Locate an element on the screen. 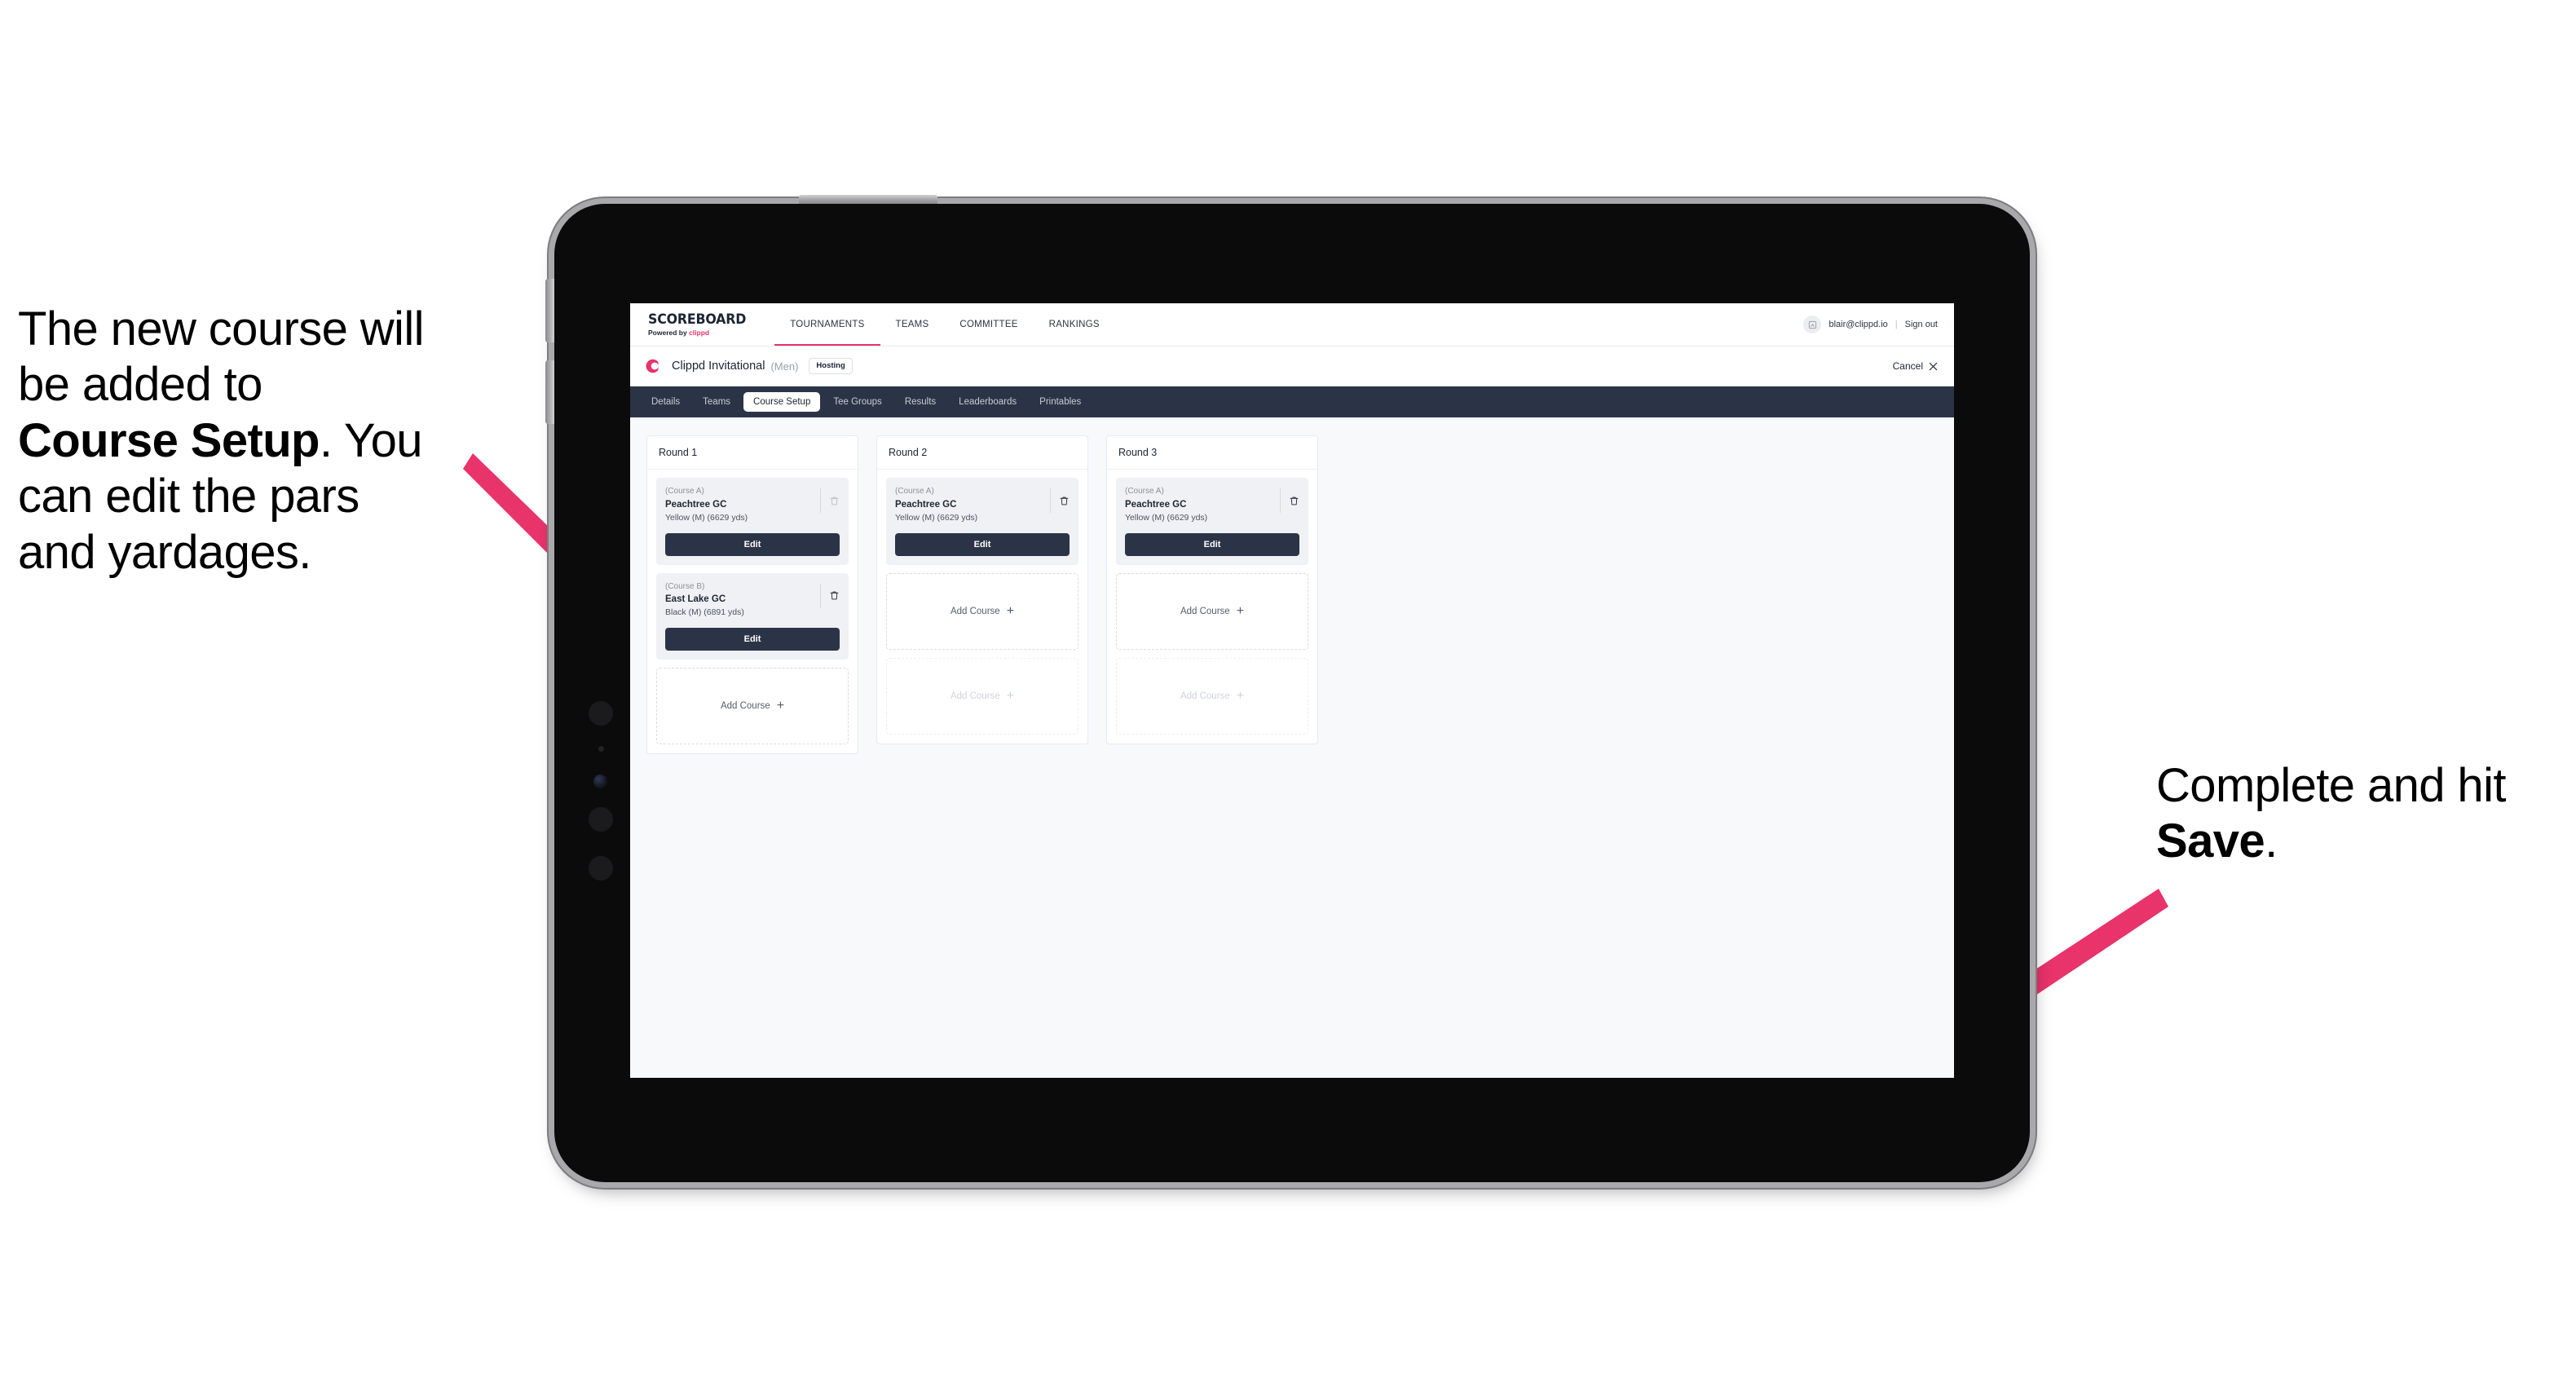  tab-teams: Teams is located at coordinates (716, 402).